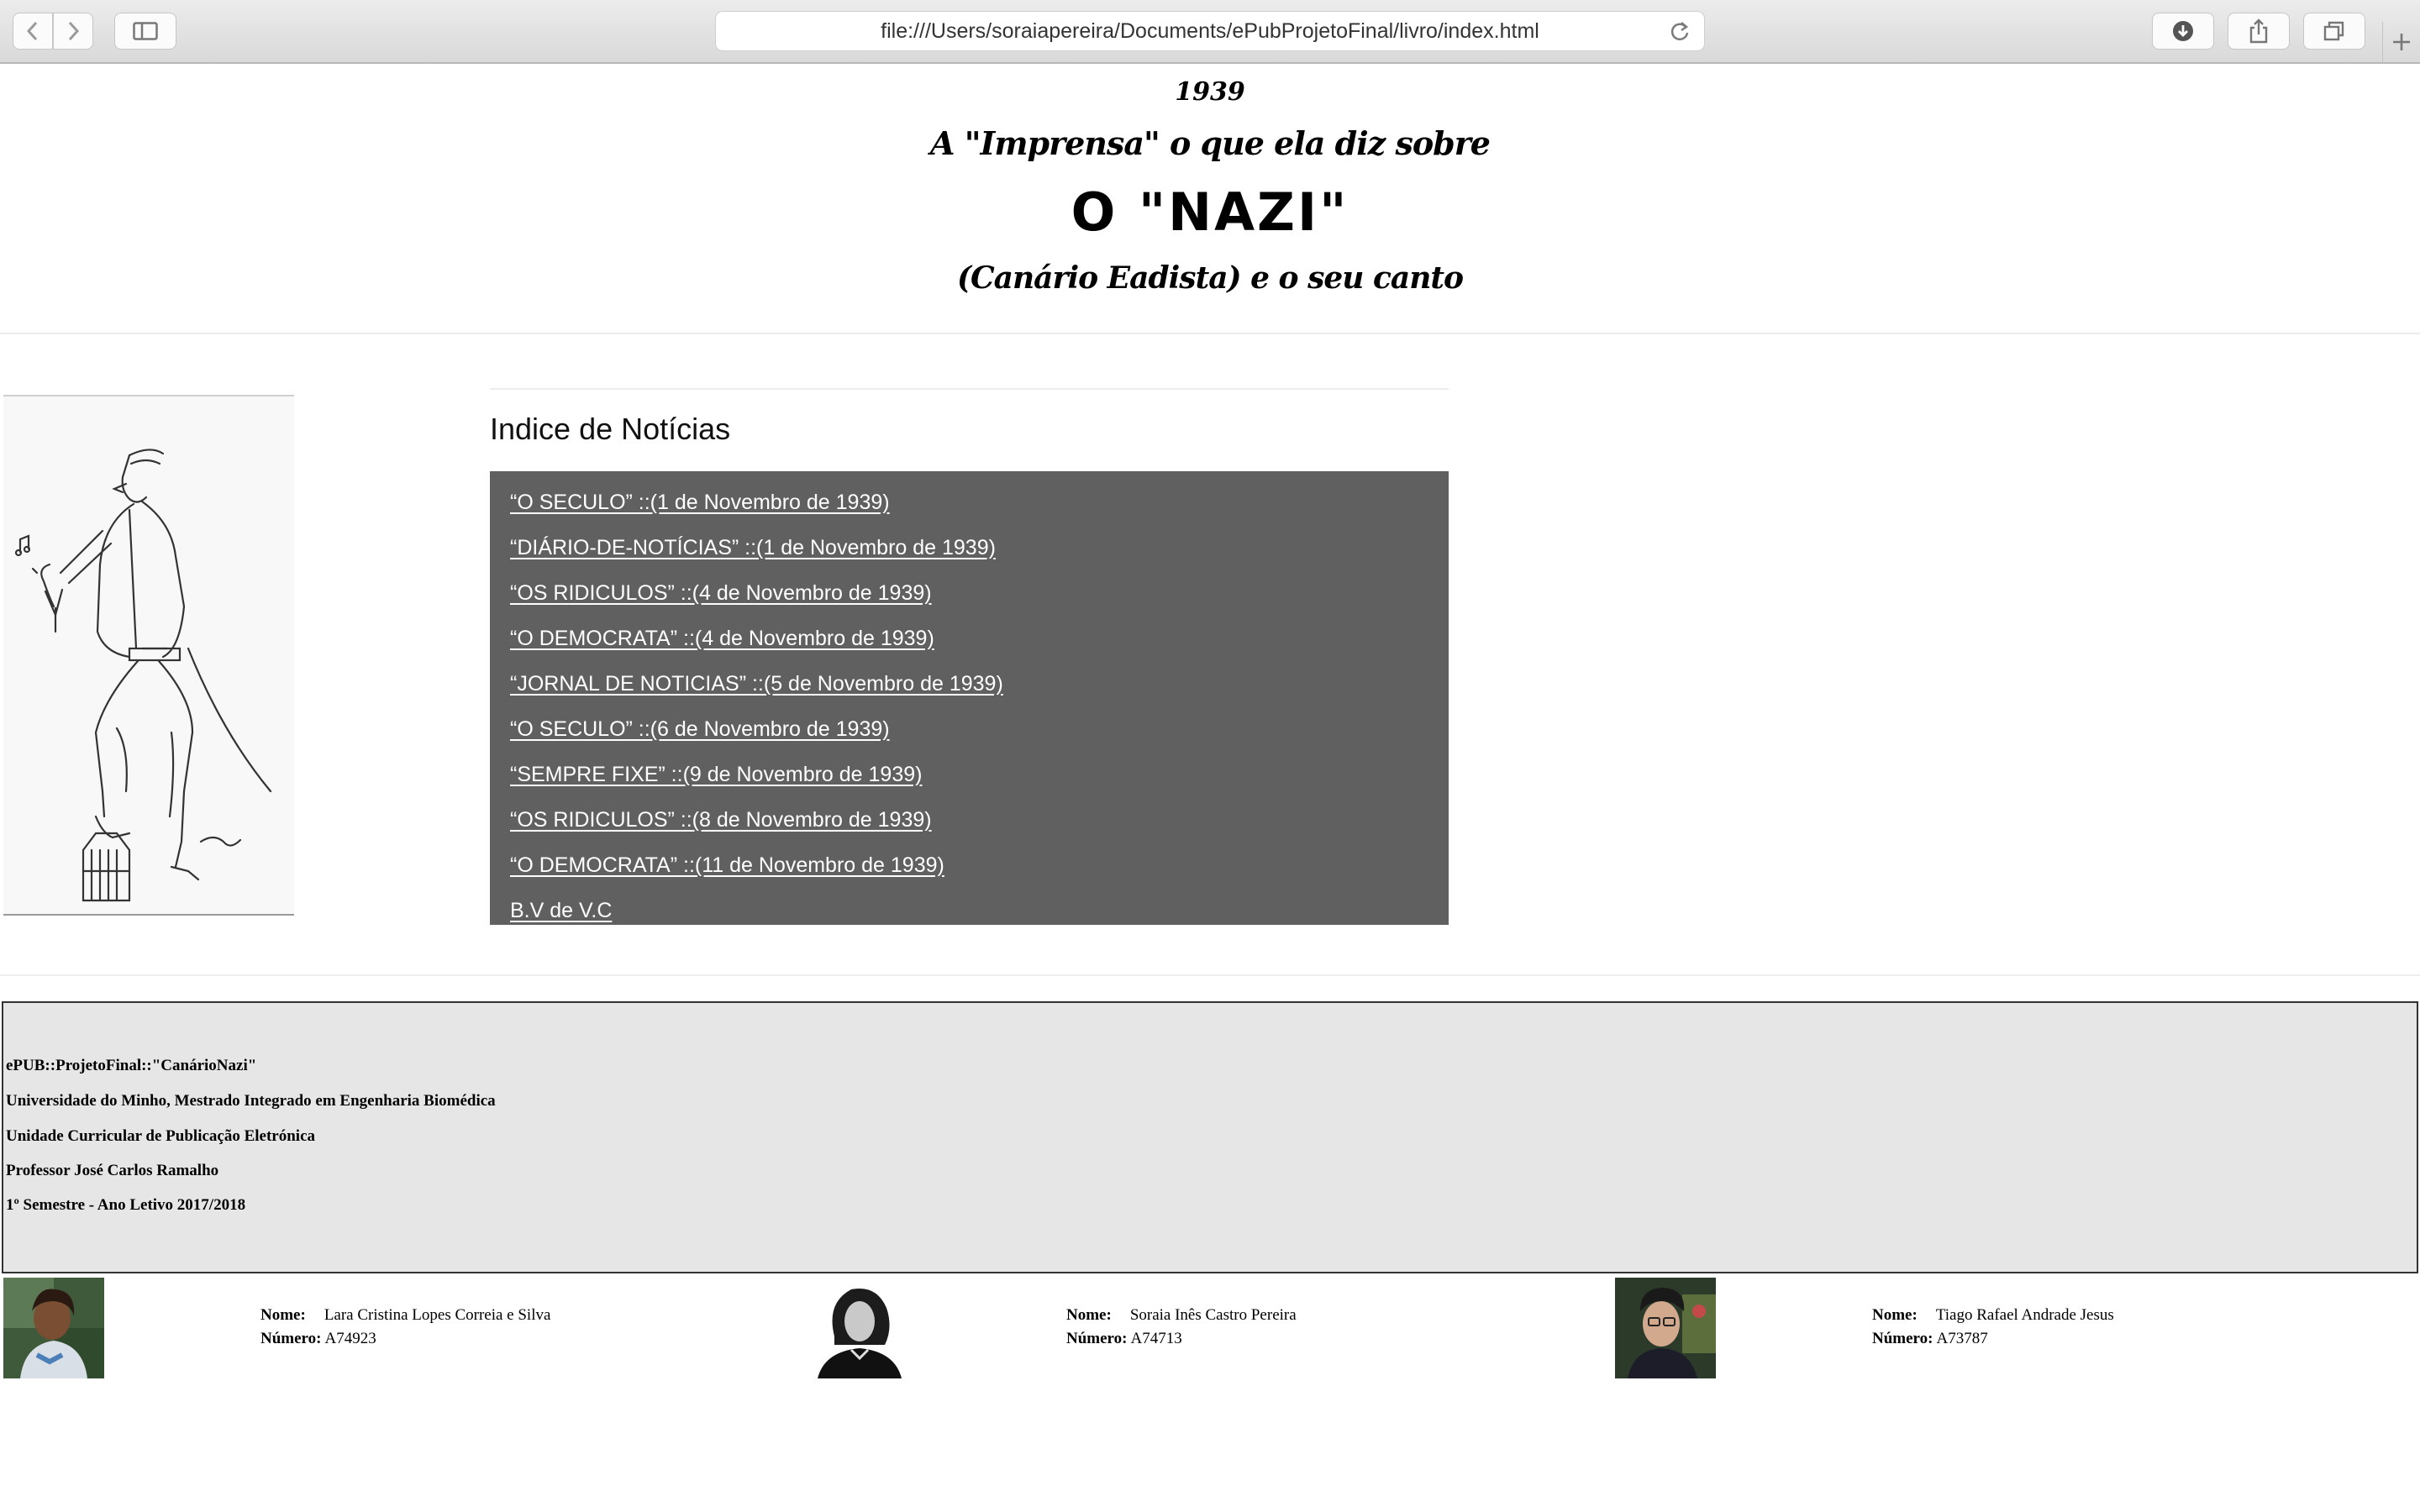 The height and width of the screenshot is (1512, 2420). What do you see at coordinates (126, 1205) in the screenshot?
I see `footer-semester-line: 1º Semestre - Ano Letivo 2017/2018` at bounding box center [126, 1205].